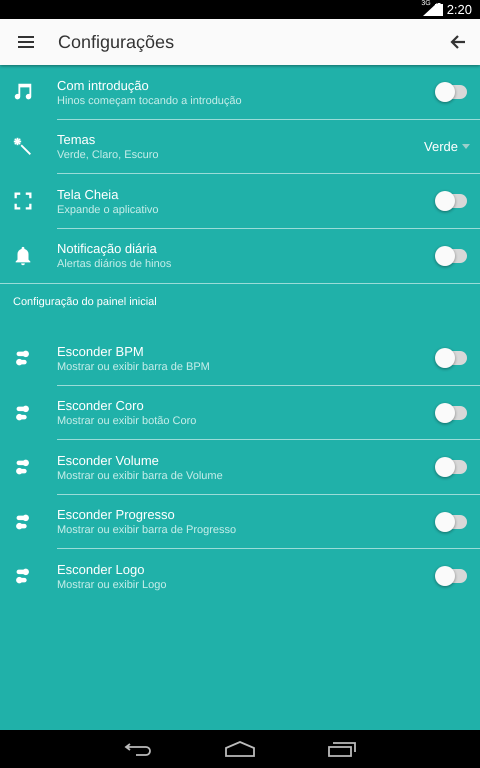 This screenshot has height=768, width=480. I want to click on setting-title: Com introdução, so click(103, 85).